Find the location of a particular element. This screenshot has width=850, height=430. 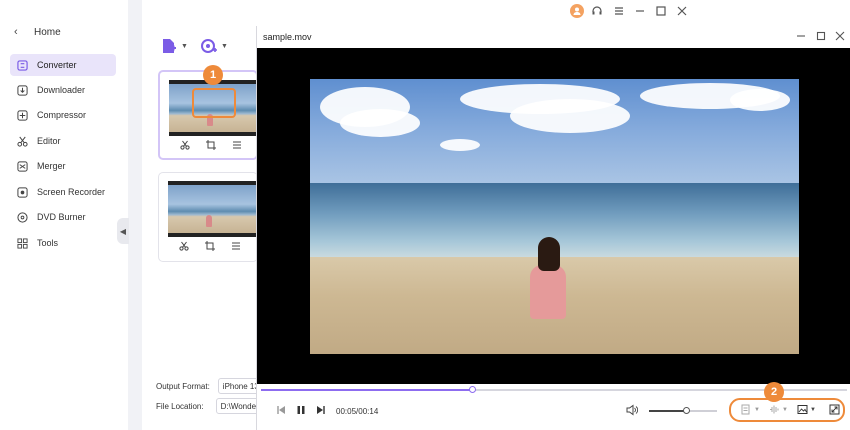

menu-icon is located at coordinates (619, 11).